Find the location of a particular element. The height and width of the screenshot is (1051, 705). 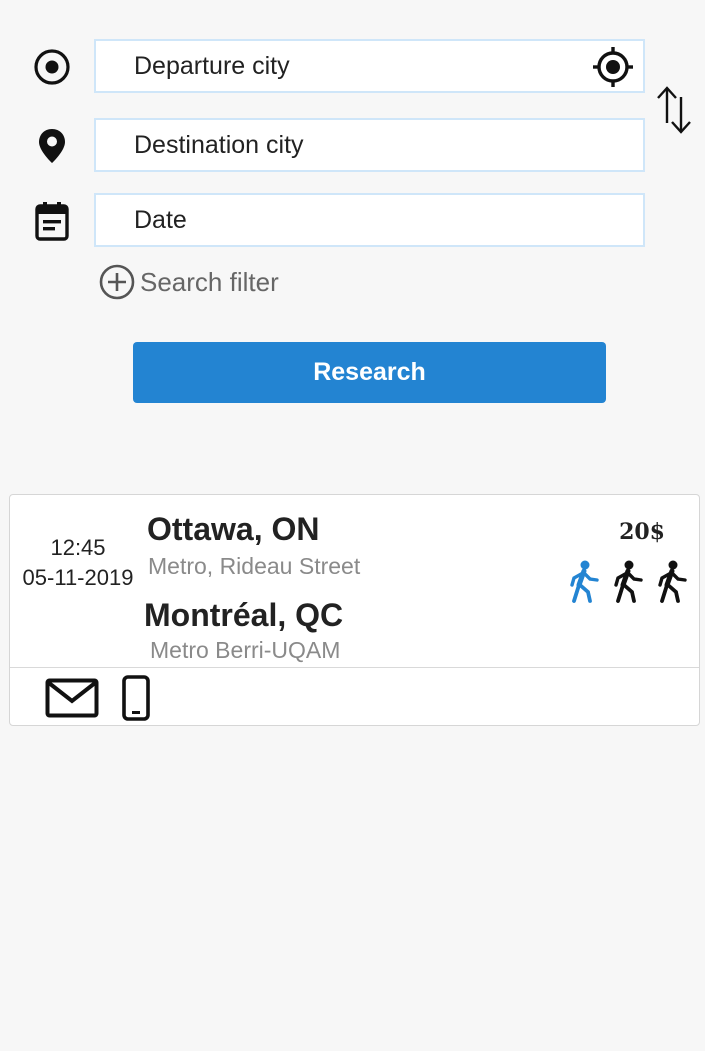

search-filter-toggle: Search filter is located at coordinates (188, 282).